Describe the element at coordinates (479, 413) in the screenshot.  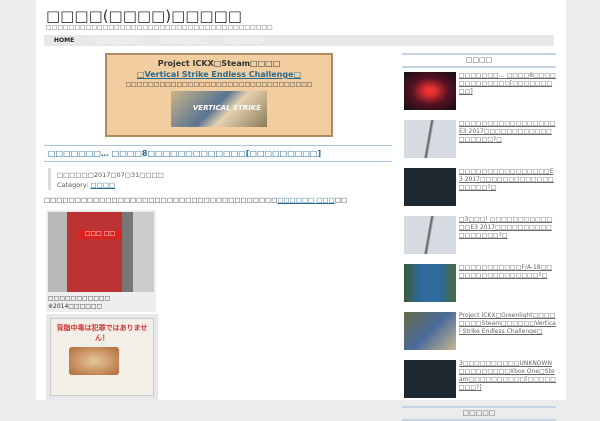
I see `sidebar-heading-2: □□□□□` at that location.